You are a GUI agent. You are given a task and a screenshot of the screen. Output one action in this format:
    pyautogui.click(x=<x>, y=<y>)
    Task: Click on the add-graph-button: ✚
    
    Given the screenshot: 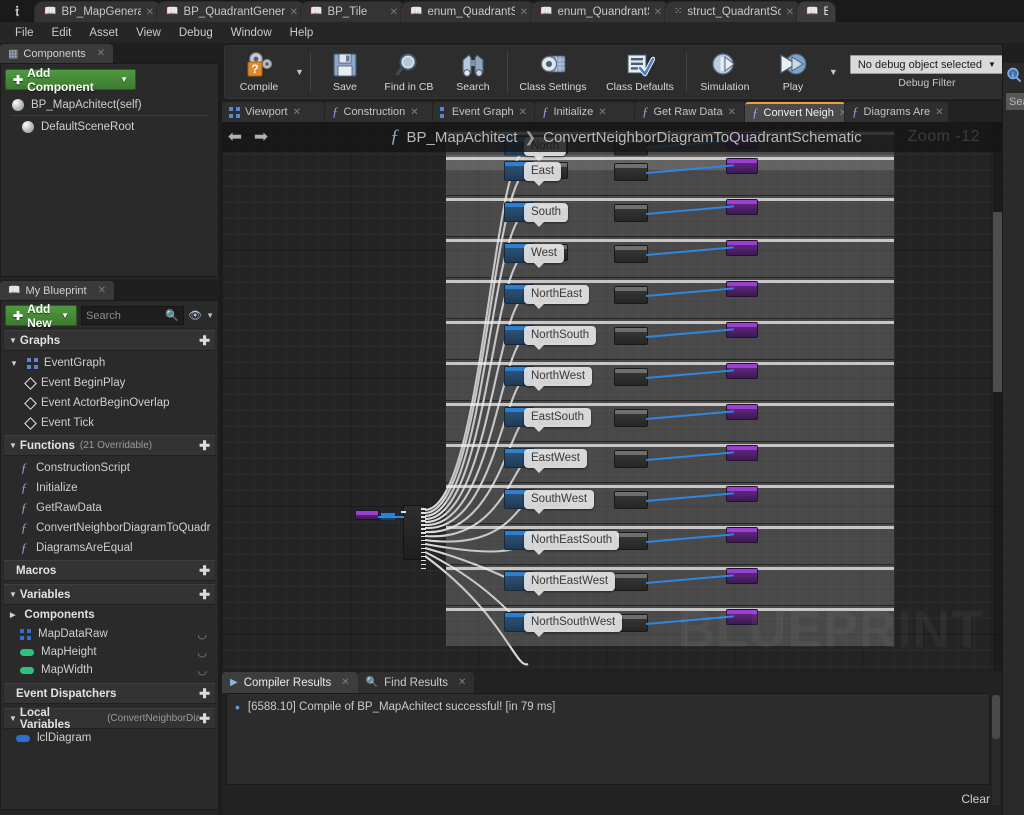 What is the action you would take?
    pyautogui.click(x=204, y=341)
    